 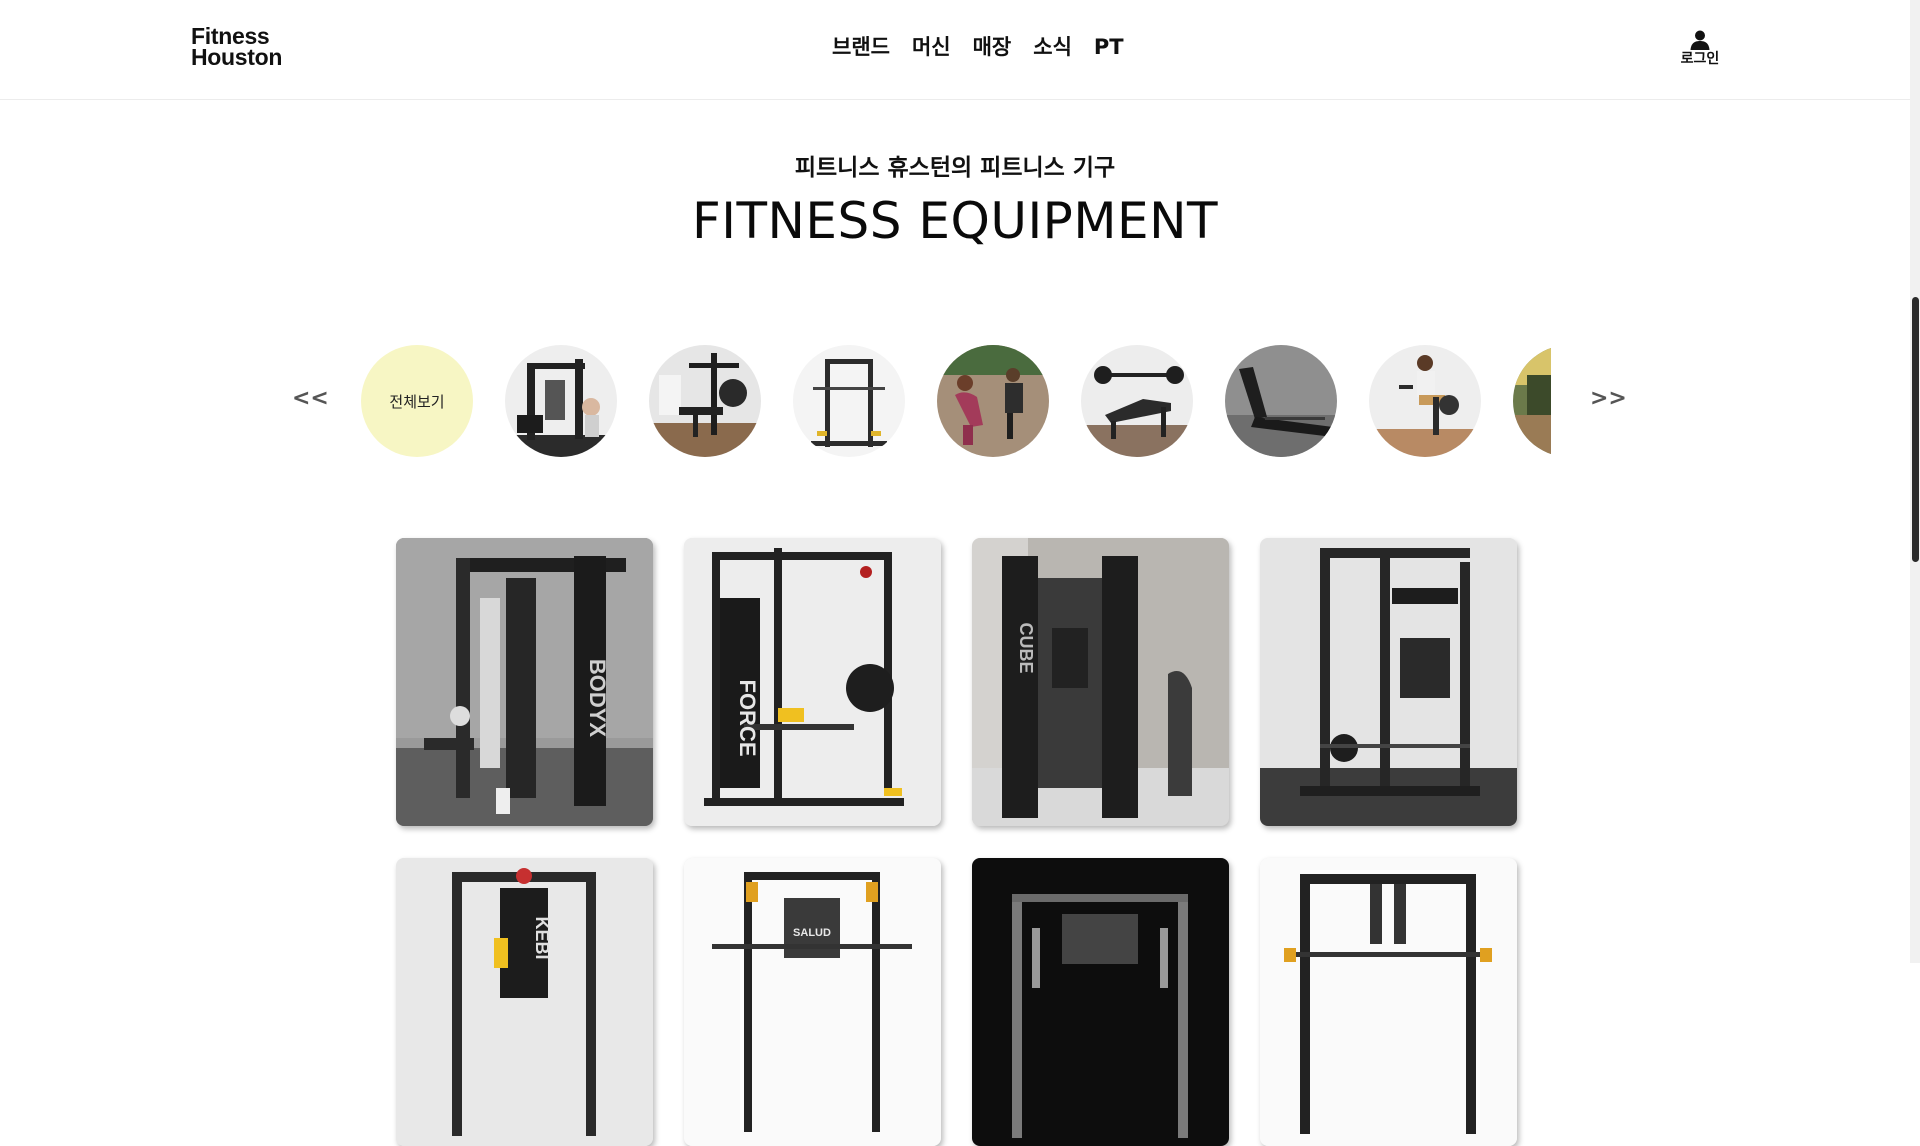 I want to click on product-brand-mark: FORCE, so click(x=747, y=718).